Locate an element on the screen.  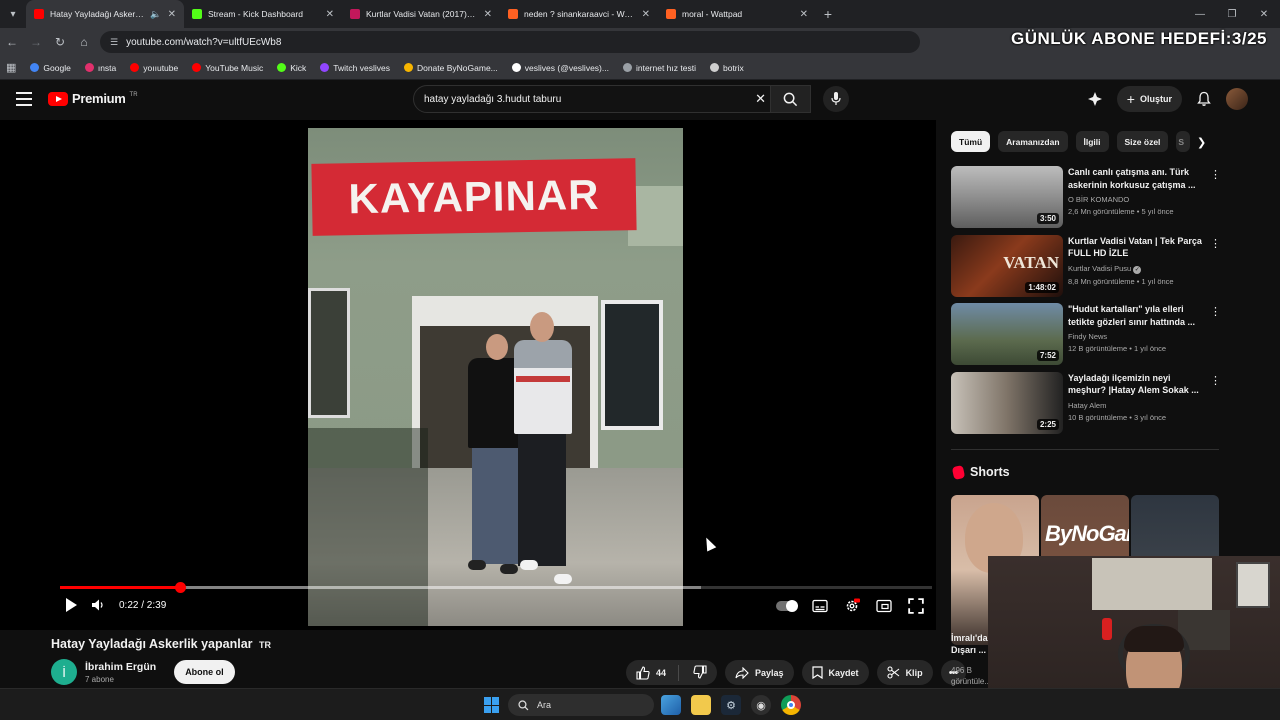
steam-icon: ⚙ is located at coordinates (731, 705).